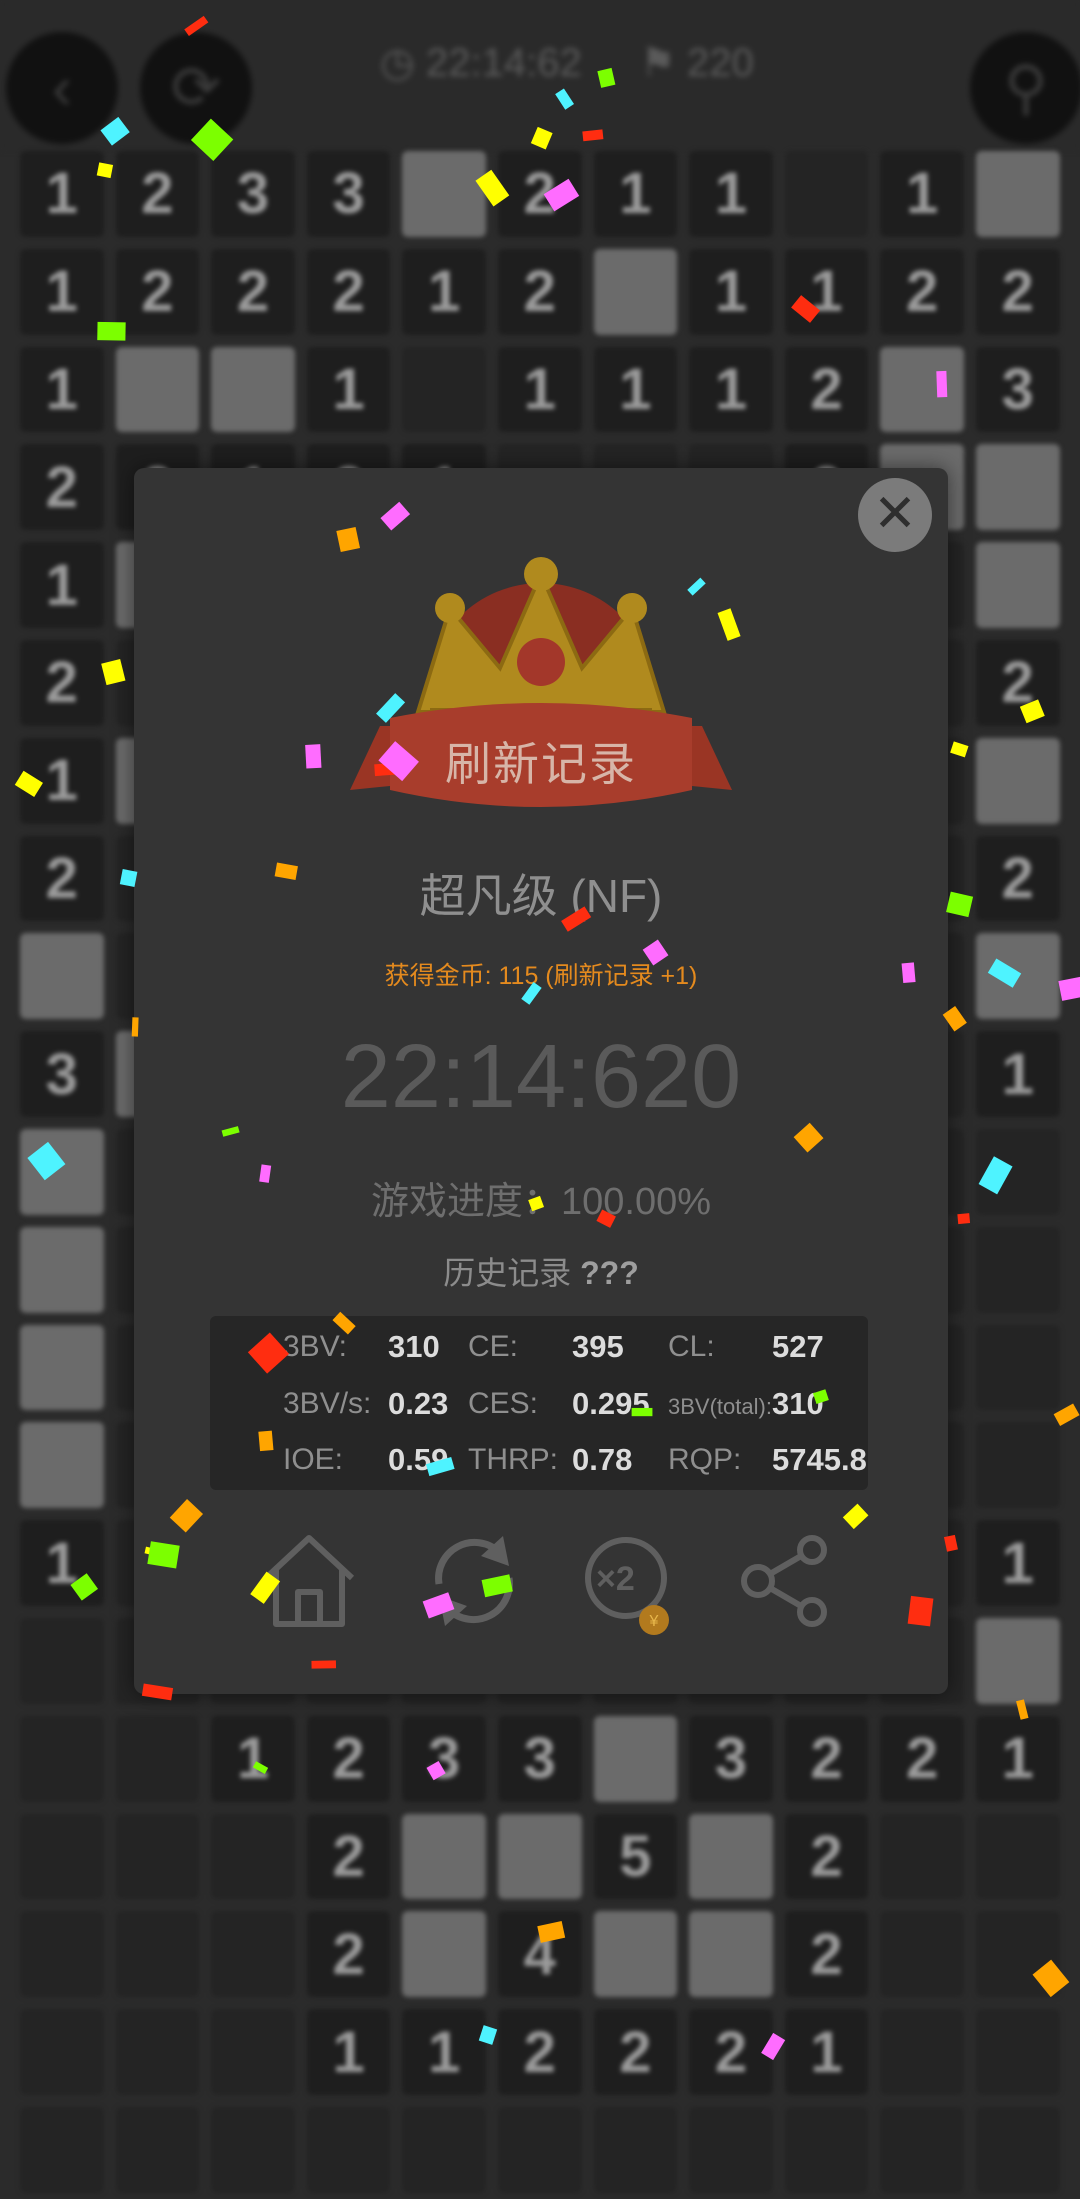 This screenshot has height=2199, width=1080. What do you see at coordinates (787, 1591) in the screenshot?
I see `share-button` at bounding box center [787, 1591].